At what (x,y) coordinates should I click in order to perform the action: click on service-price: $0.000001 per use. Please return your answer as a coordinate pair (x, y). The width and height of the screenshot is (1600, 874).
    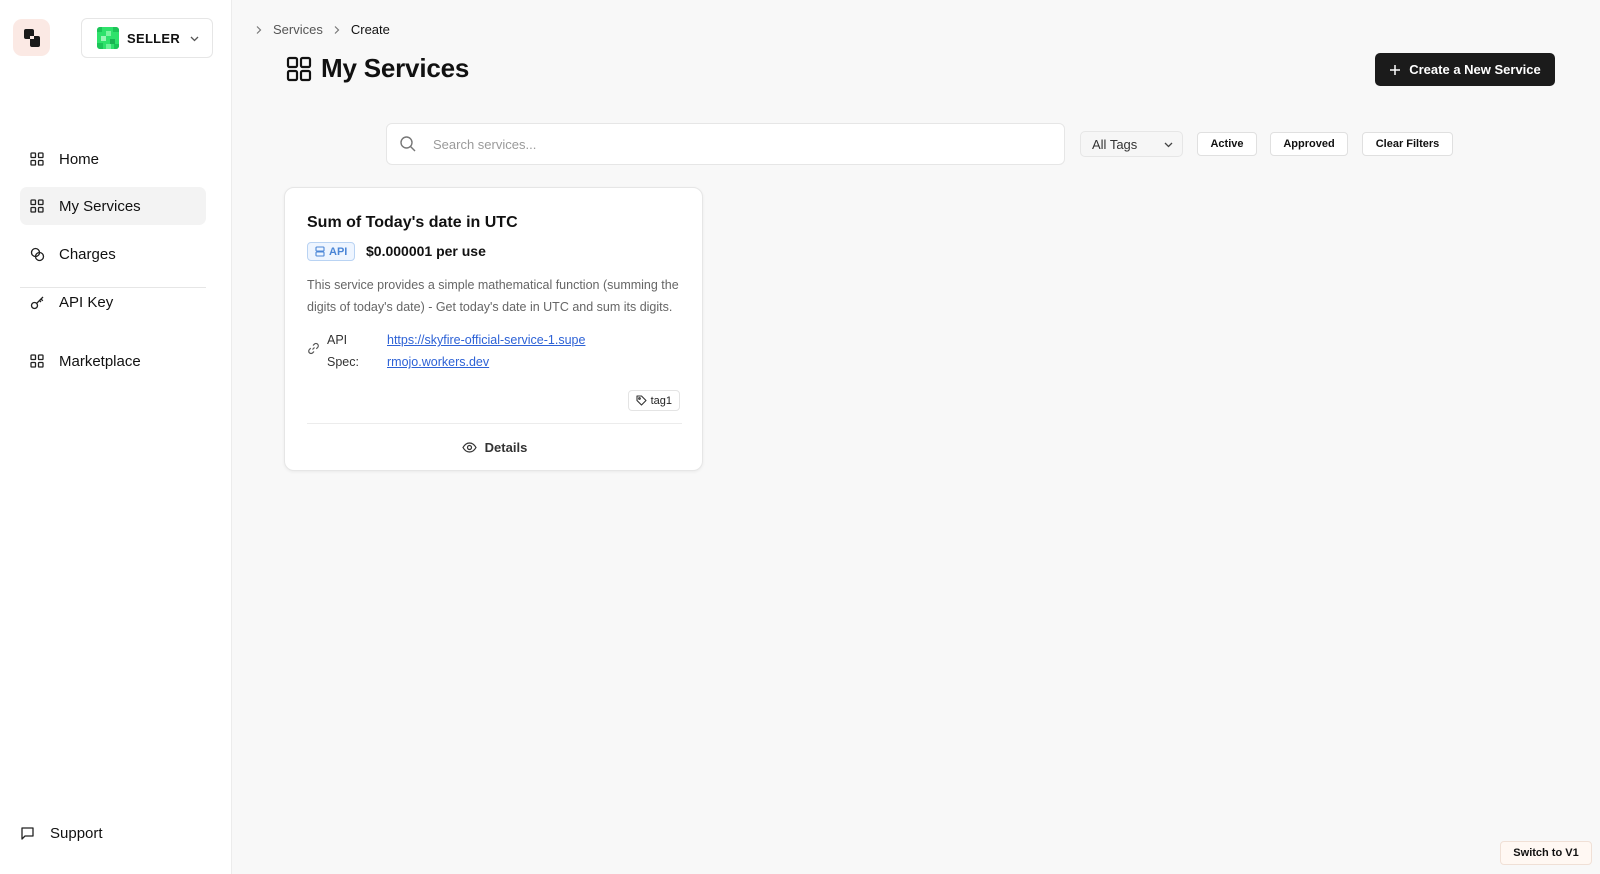
    Looking at the image, I should click on (426, 251).